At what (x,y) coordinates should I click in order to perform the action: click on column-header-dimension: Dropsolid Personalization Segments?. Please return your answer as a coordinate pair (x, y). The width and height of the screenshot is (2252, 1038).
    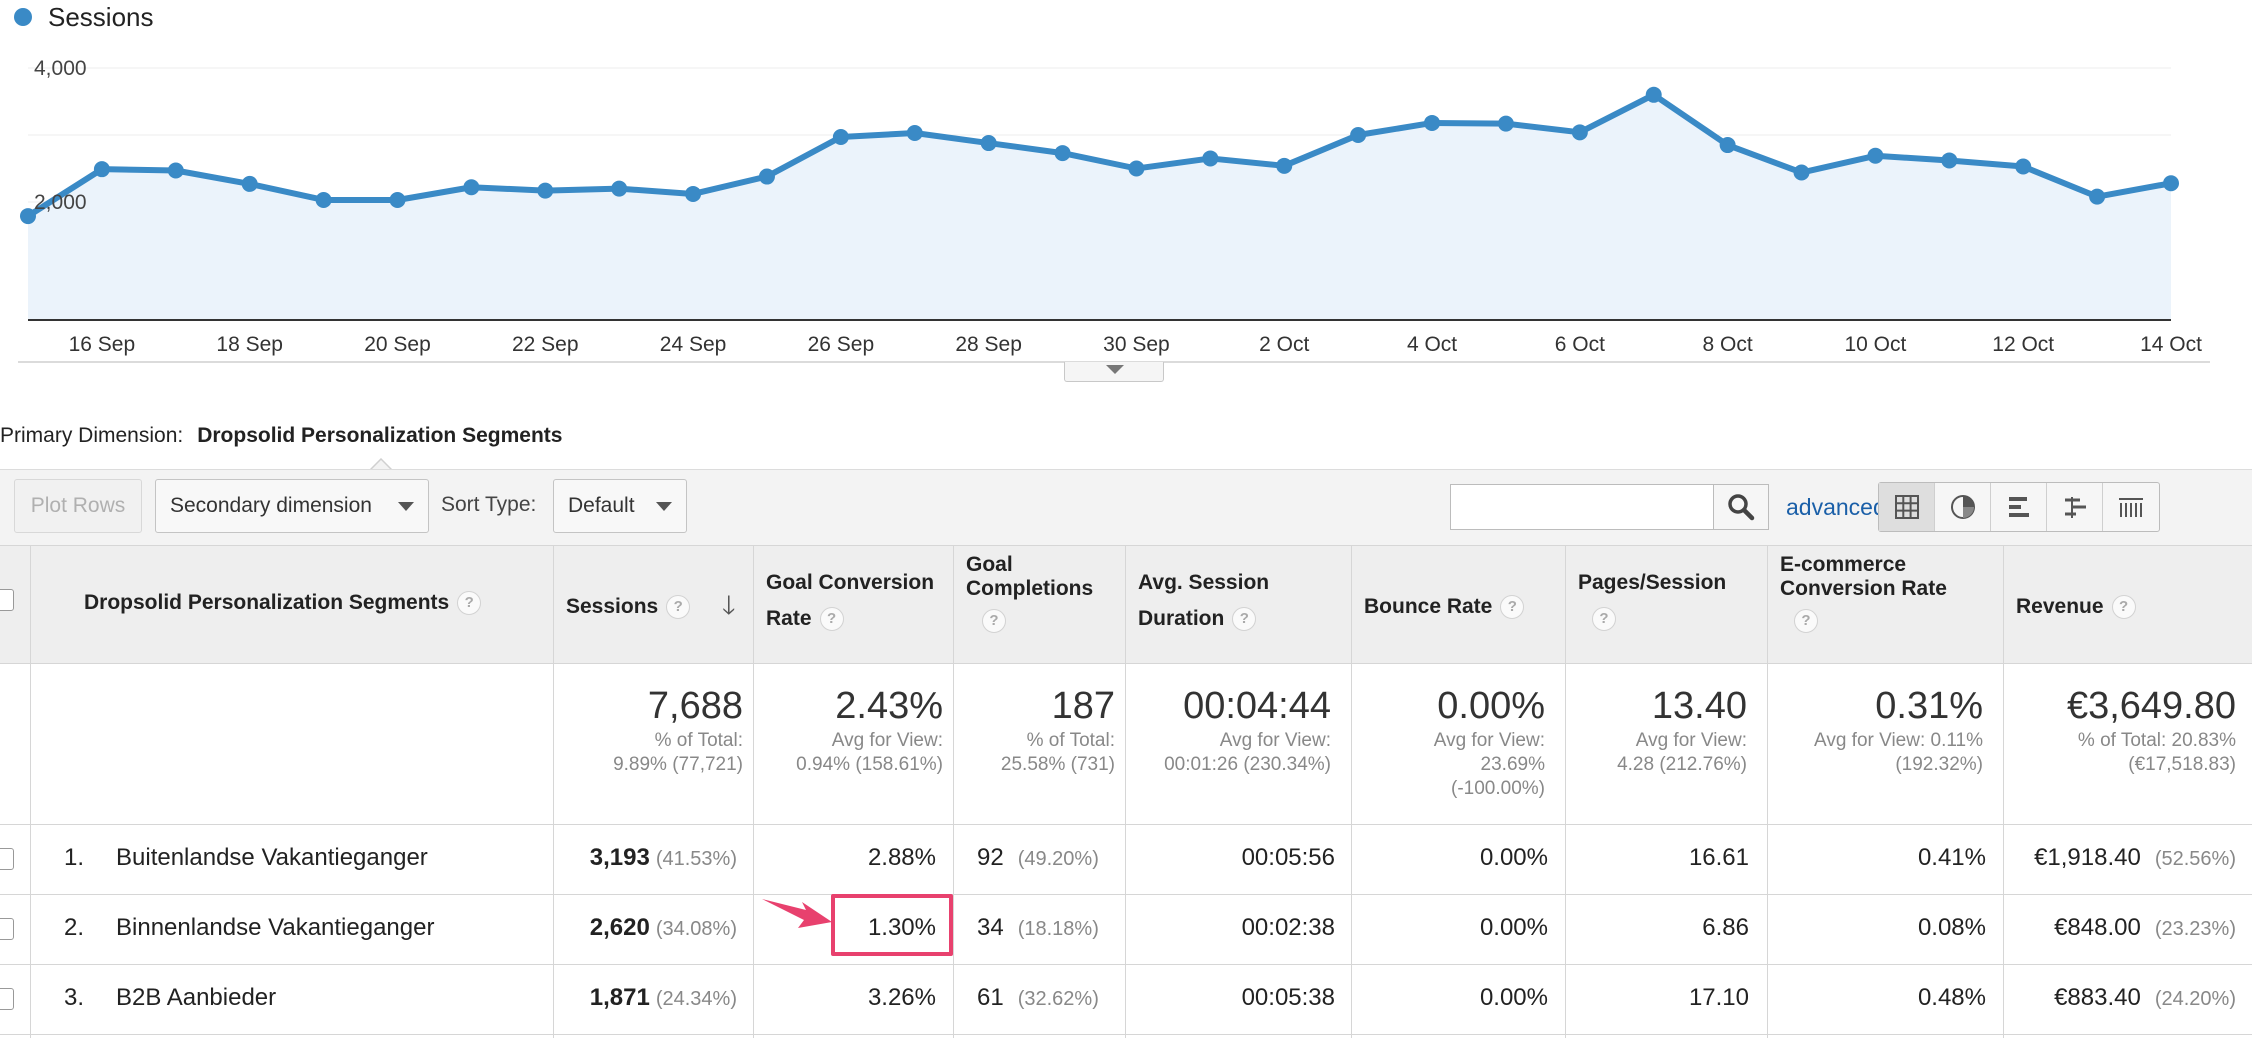
    Looking at the image, I should click on (283, 603).